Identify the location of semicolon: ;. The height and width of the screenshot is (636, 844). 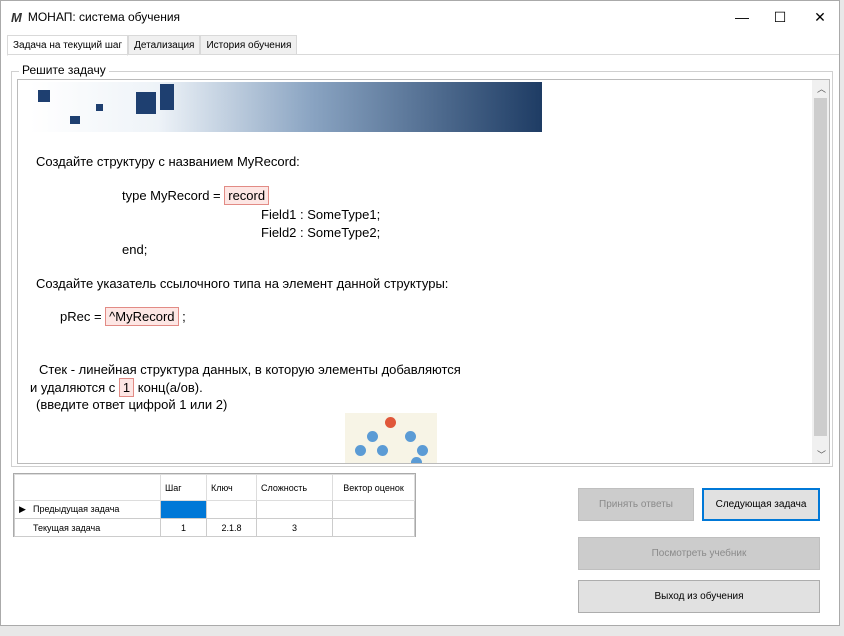
(182, 316).